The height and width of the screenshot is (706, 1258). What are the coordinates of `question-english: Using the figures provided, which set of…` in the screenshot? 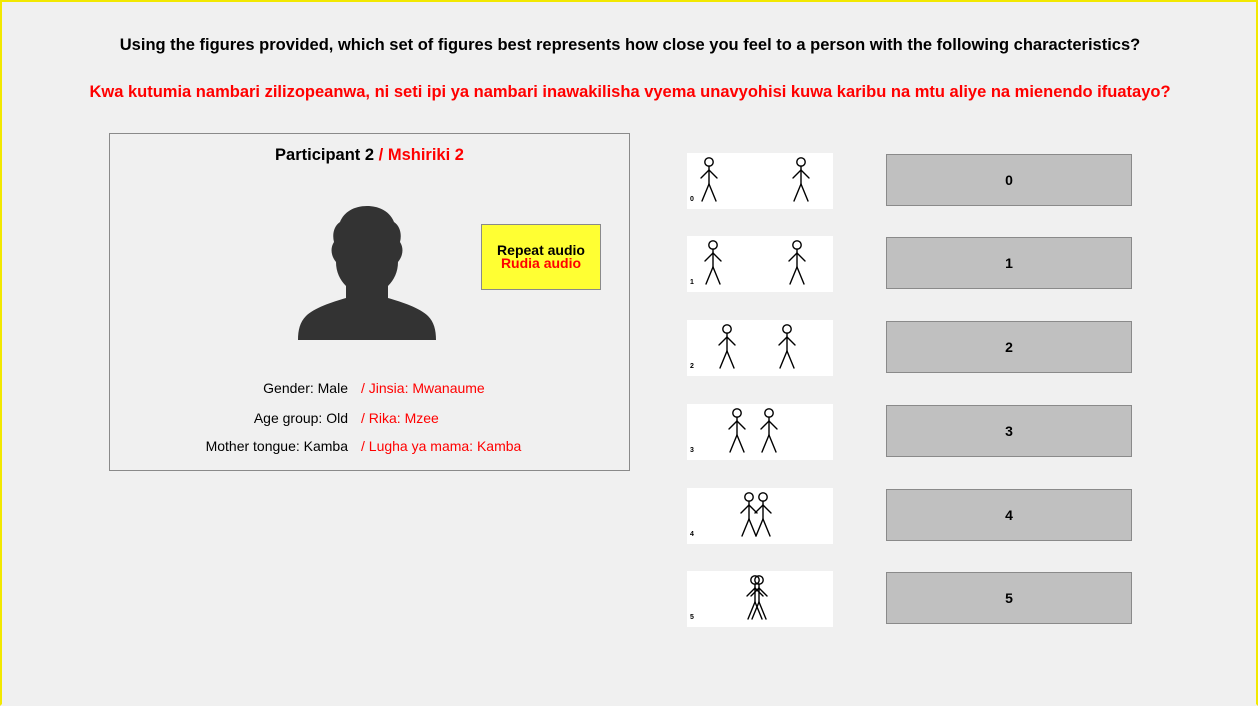 It's located at (630, 45).